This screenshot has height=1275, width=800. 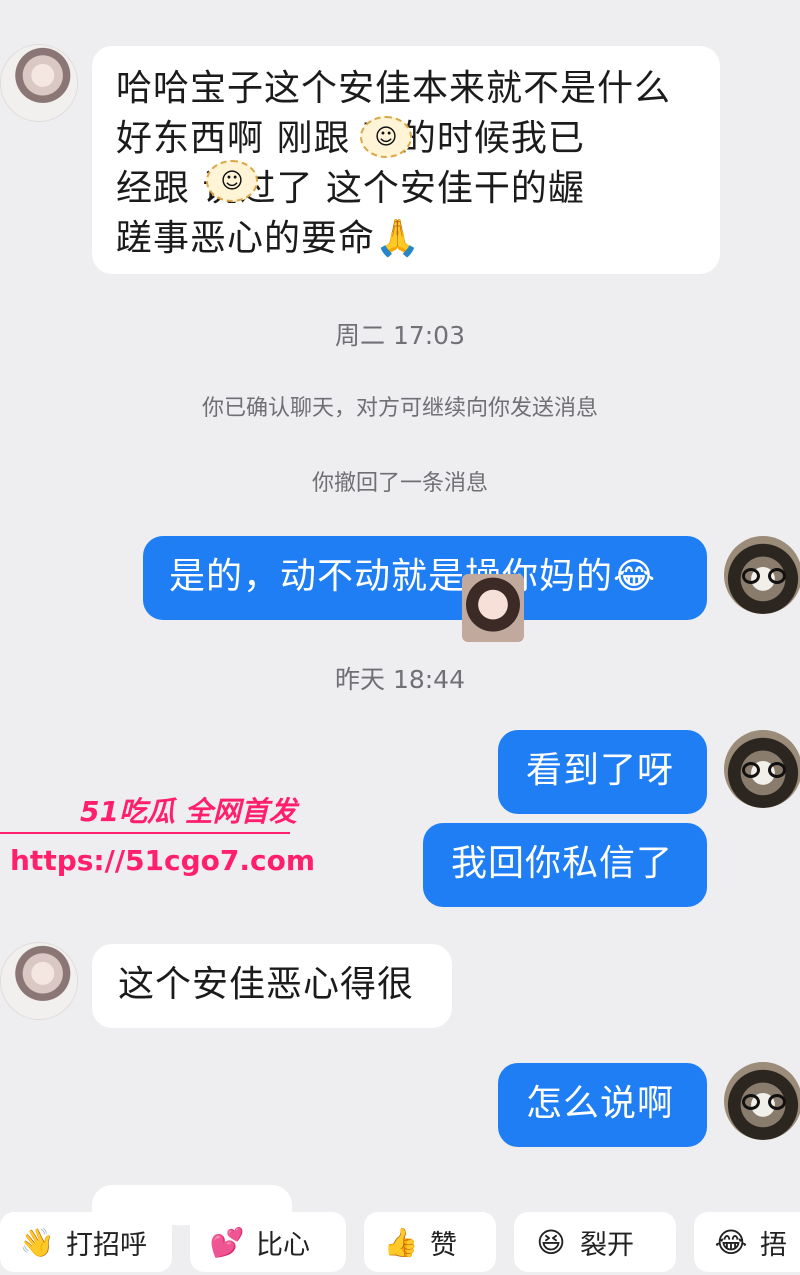 What do you see at coordinates (157, 840) in the screenshot?
I see `watermark: 51吃瓜 全网首发 https://51cgo7.com` at bounding box center [157, 840].